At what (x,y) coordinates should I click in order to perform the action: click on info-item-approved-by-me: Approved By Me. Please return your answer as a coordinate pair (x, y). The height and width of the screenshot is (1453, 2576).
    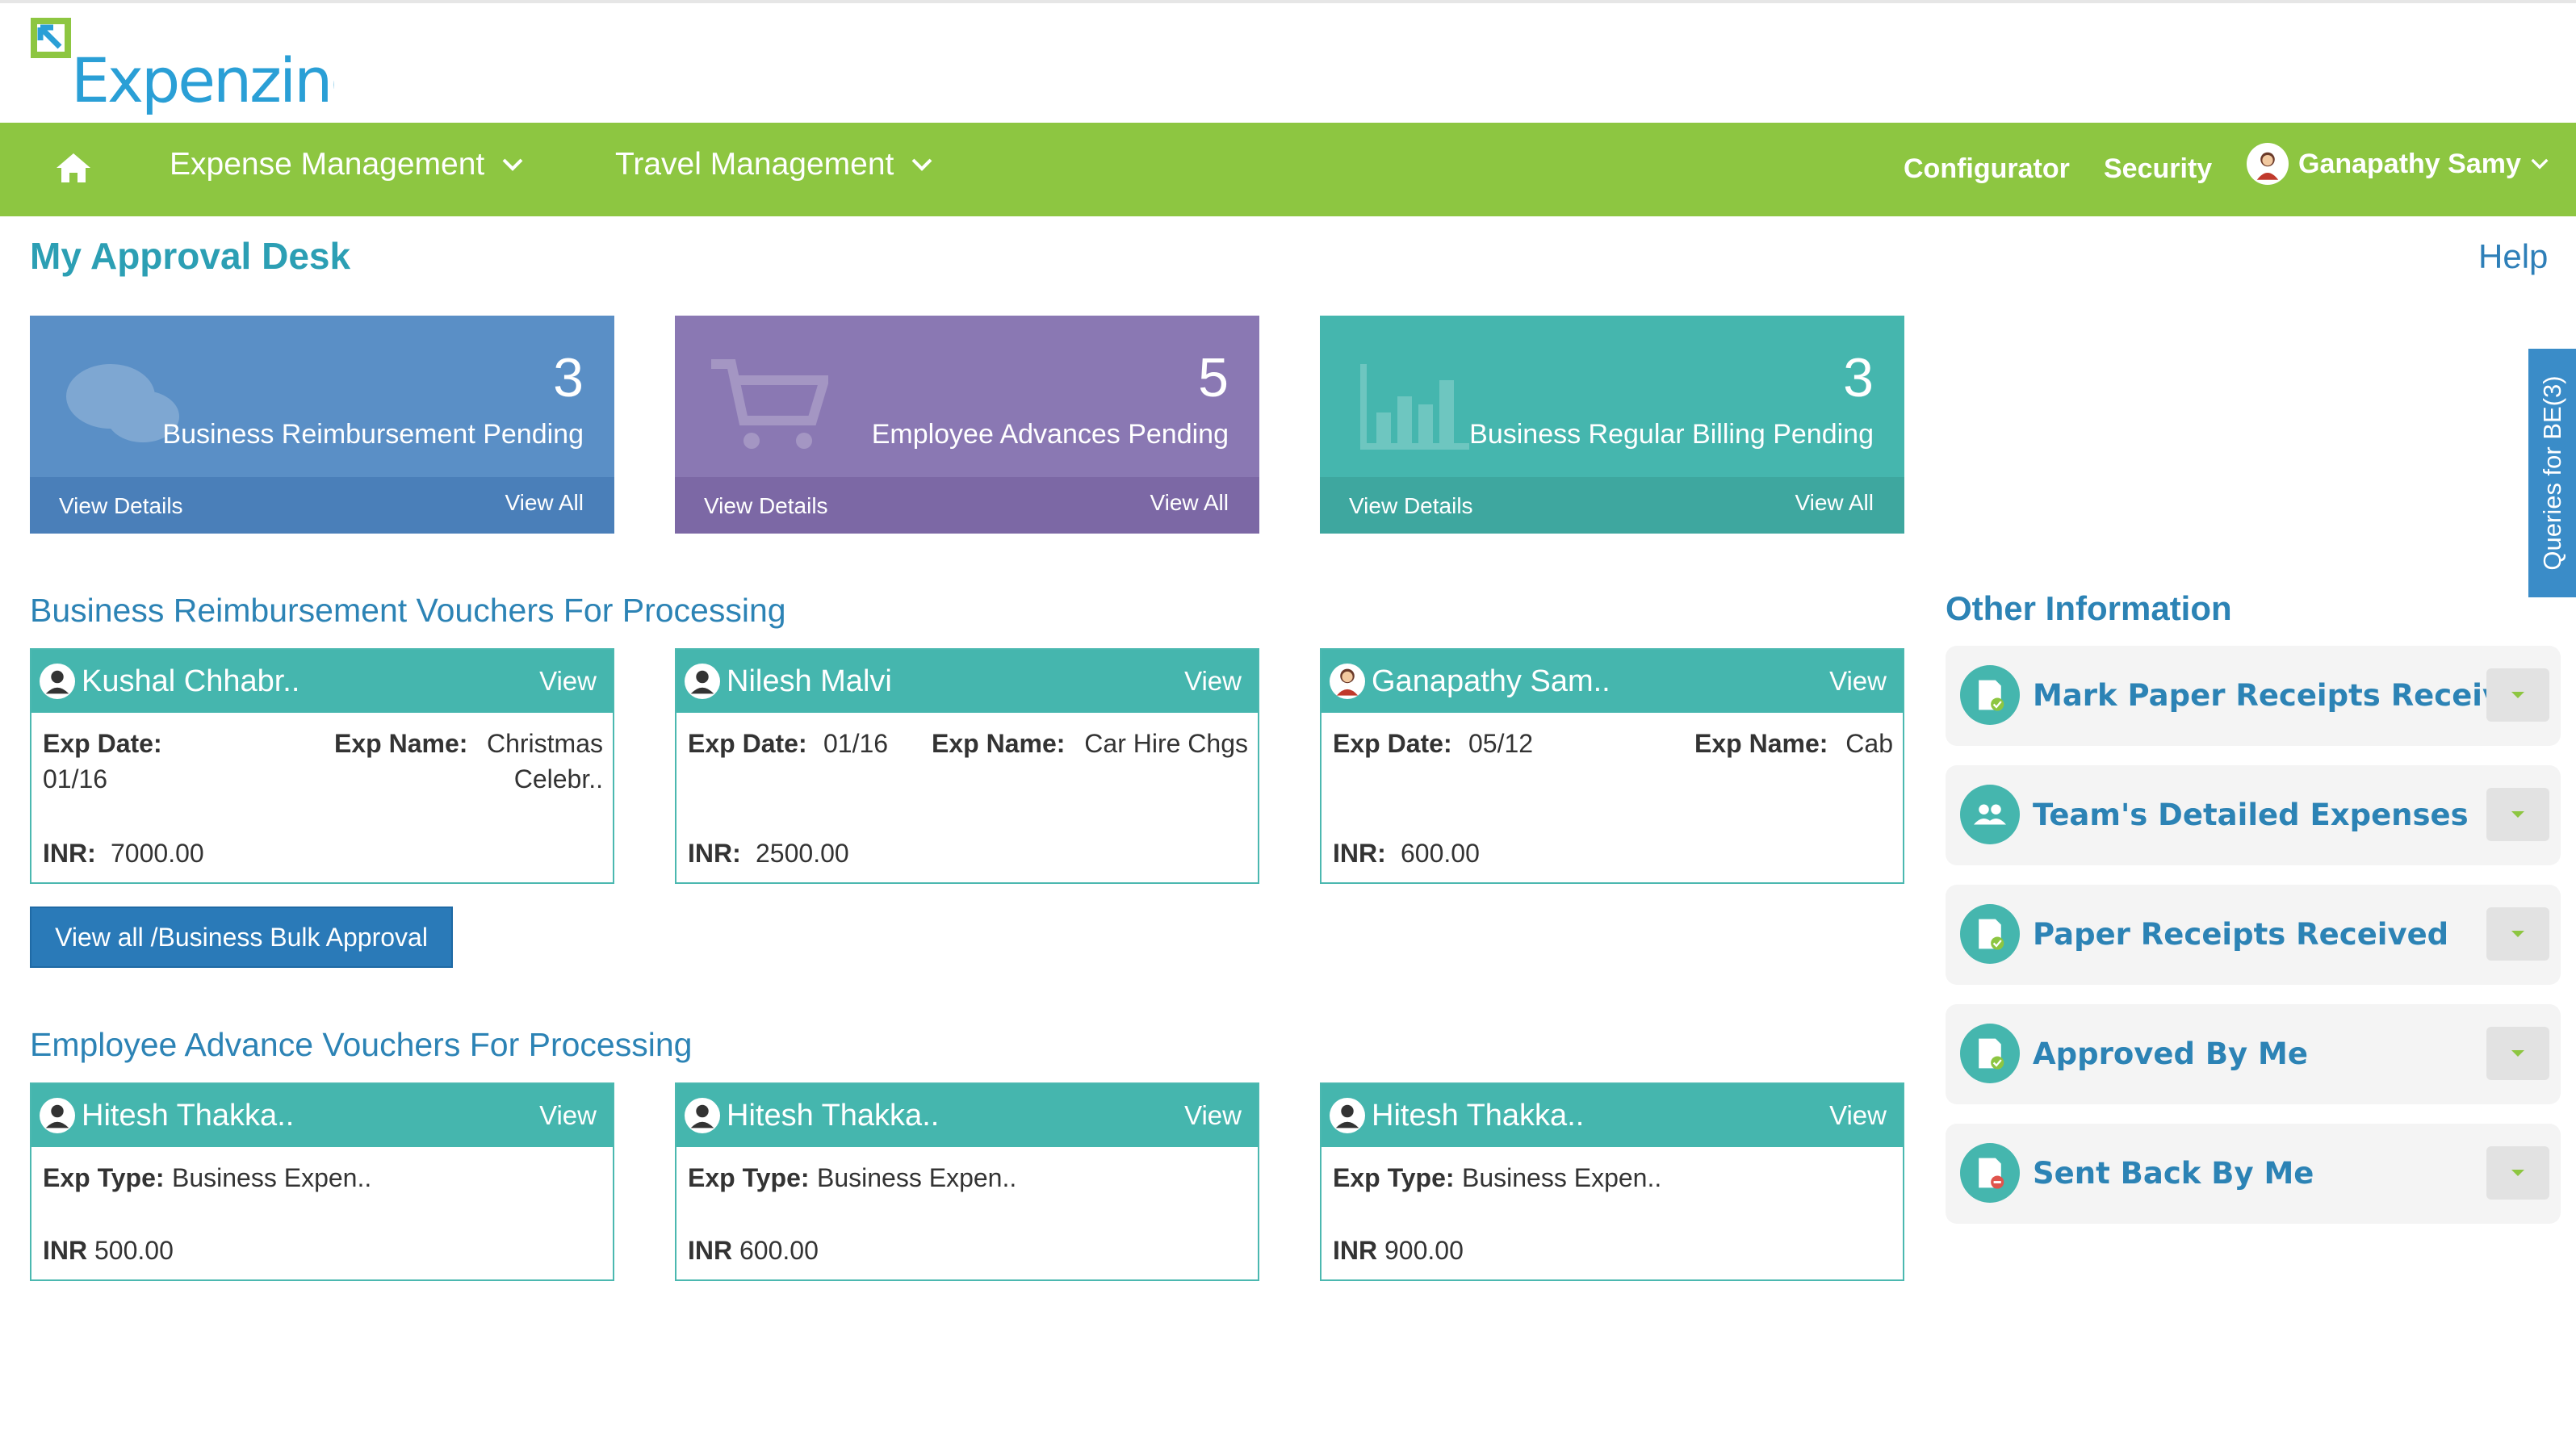
    Looking at the image, I should click on (2253, 1054).